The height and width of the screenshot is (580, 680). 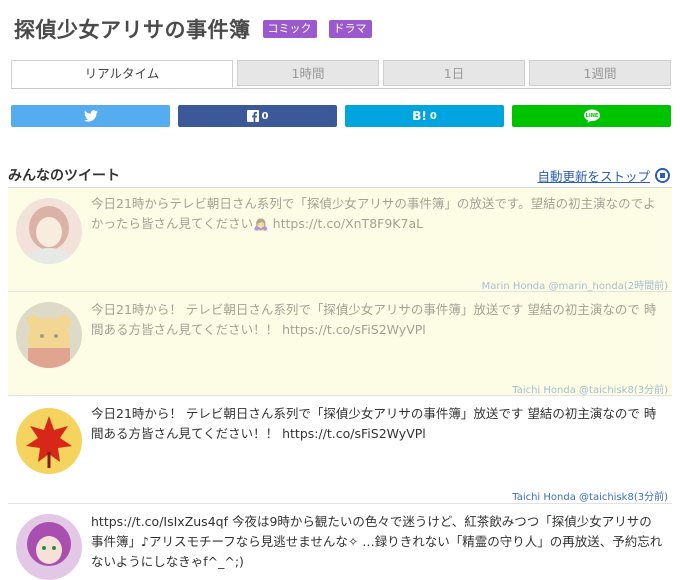 What do you see at coordinates (265, 116) in the screenshot?
I see `facebook-share-count: 0` at bounding box center [265, 116].